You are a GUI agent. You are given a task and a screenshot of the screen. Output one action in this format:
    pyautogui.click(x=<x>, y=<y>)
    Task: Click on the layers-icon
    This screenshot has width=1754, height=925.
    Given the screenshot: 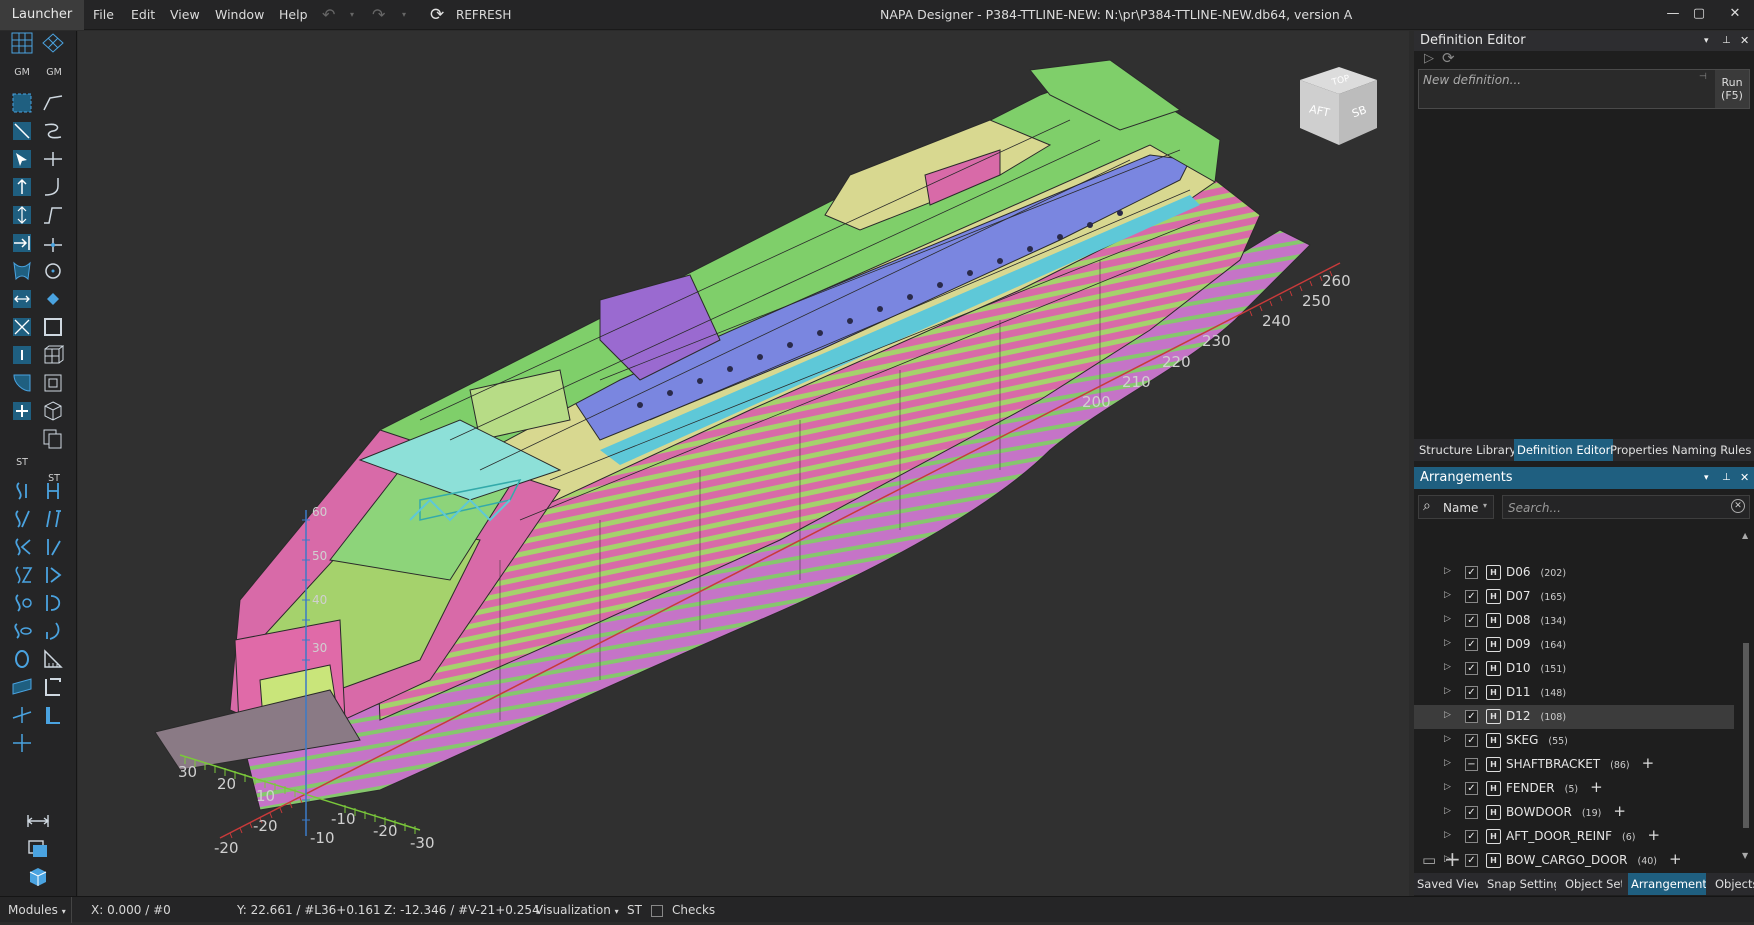 What is the action you would take?
    pyautogui.click(x=38, y=849)
    